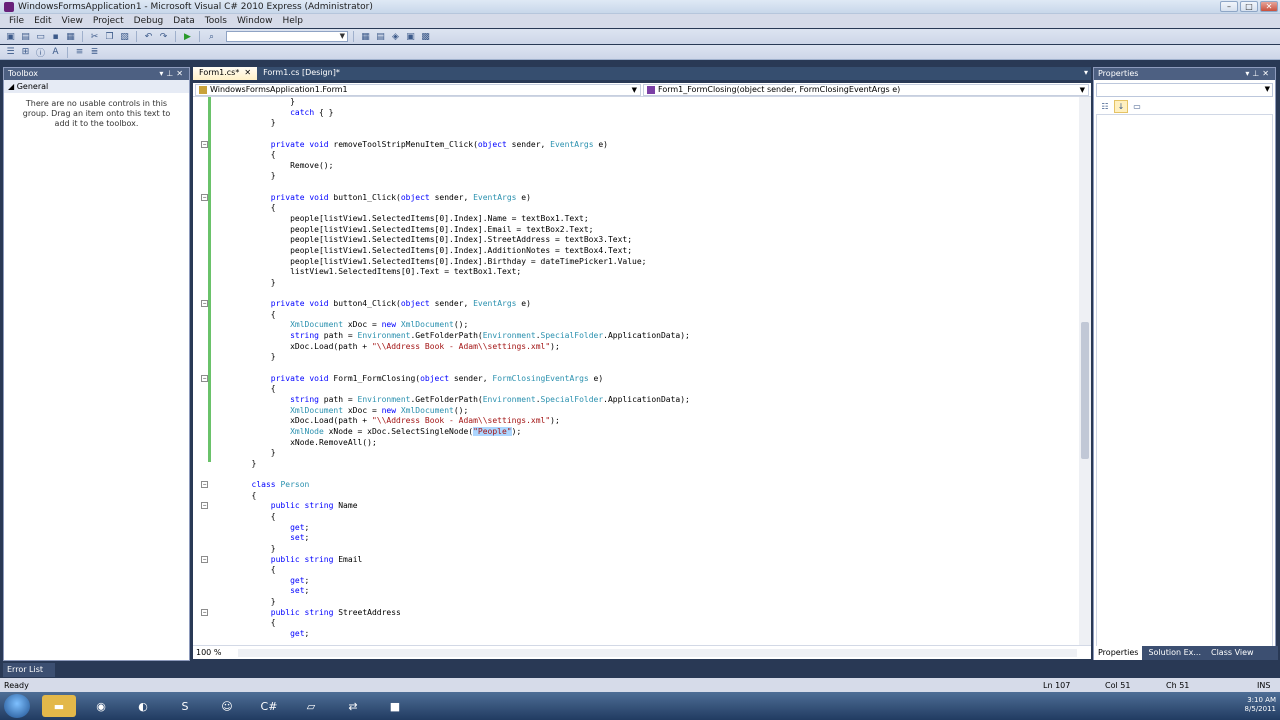 The height and width of the screenshot is (720, 1280). What do you see at coordinates (269, 706) in the screenshot?
I see `visual-csharp-icon: C#` at bounding box center [269, 706].